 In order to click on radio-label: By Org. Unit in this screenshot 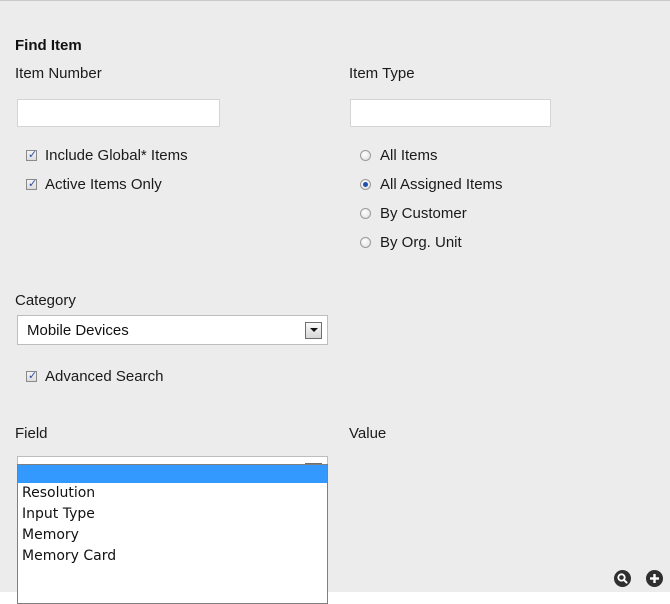, I will do `click(421, 242)`.